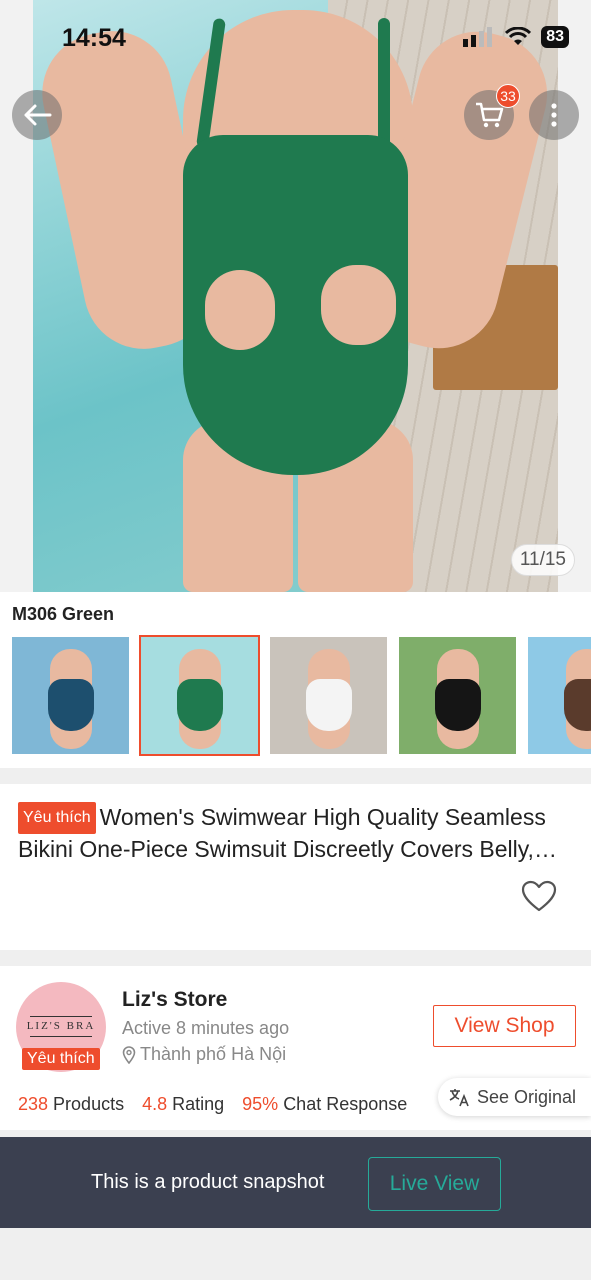 The image size is (591, 1280). What do you see at coordinates (94, 38) in the screenshot?
I see `status-time: 14:54` at bounding box center [94, 38].